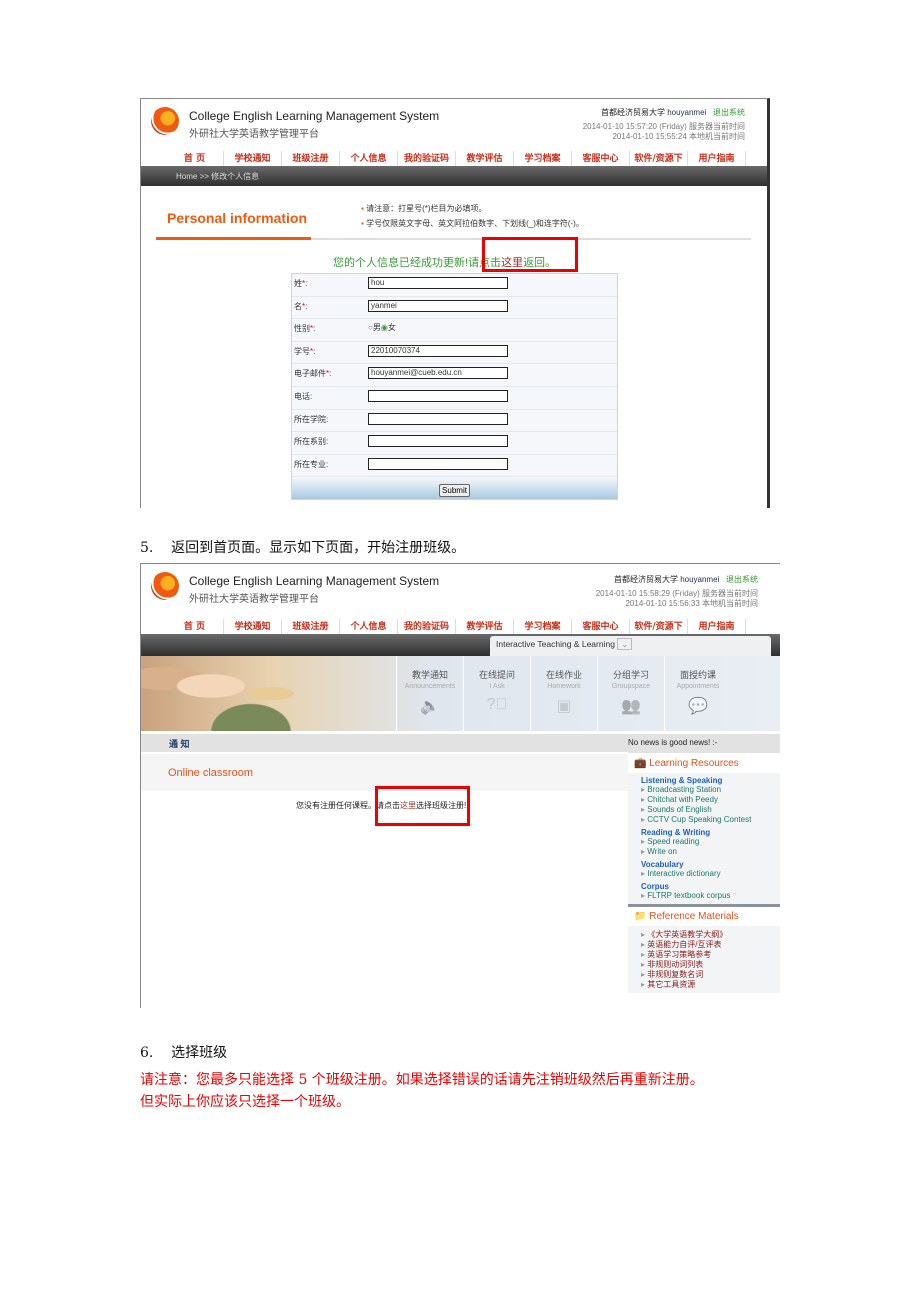 The image size is (920, 1302). I want to click on tile-subtitle: Homework, so click(564, 686).